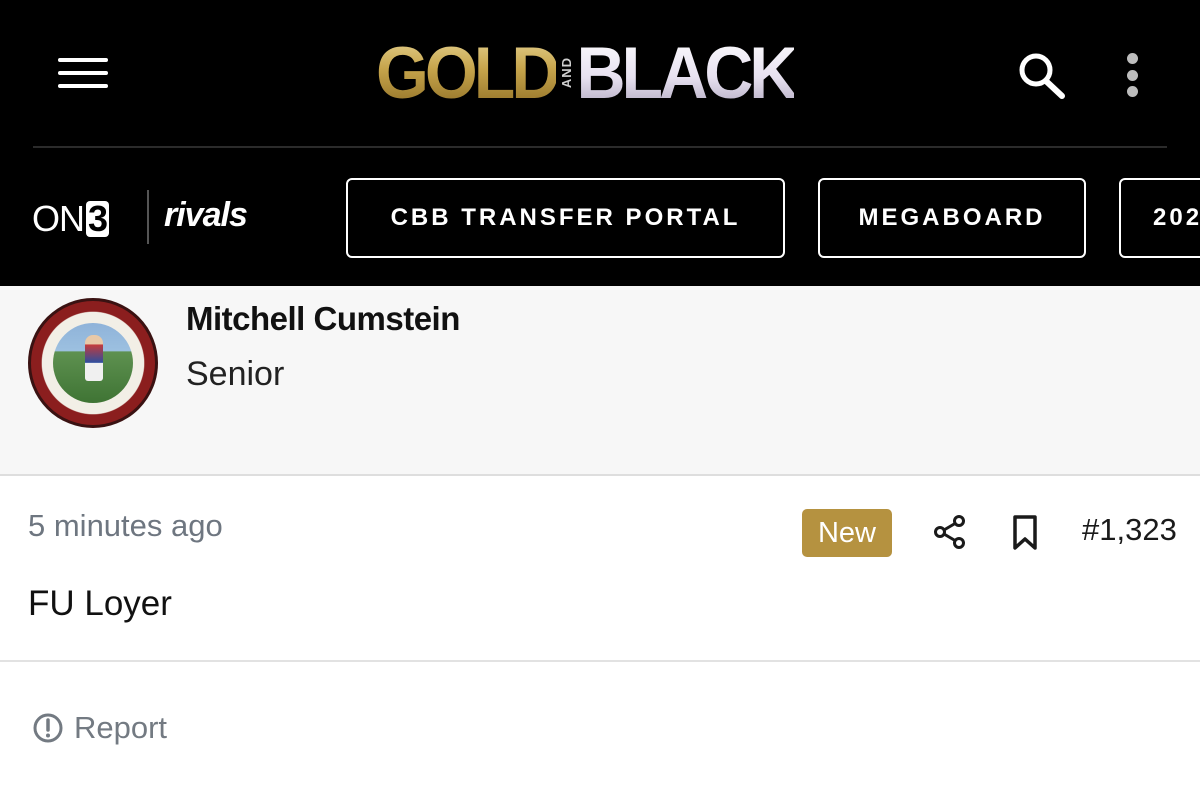 This screenshot has width=1200, height=789. Describe the element at coordinates (148, 217) in the screenshot. I see `brand-separator` at that location.